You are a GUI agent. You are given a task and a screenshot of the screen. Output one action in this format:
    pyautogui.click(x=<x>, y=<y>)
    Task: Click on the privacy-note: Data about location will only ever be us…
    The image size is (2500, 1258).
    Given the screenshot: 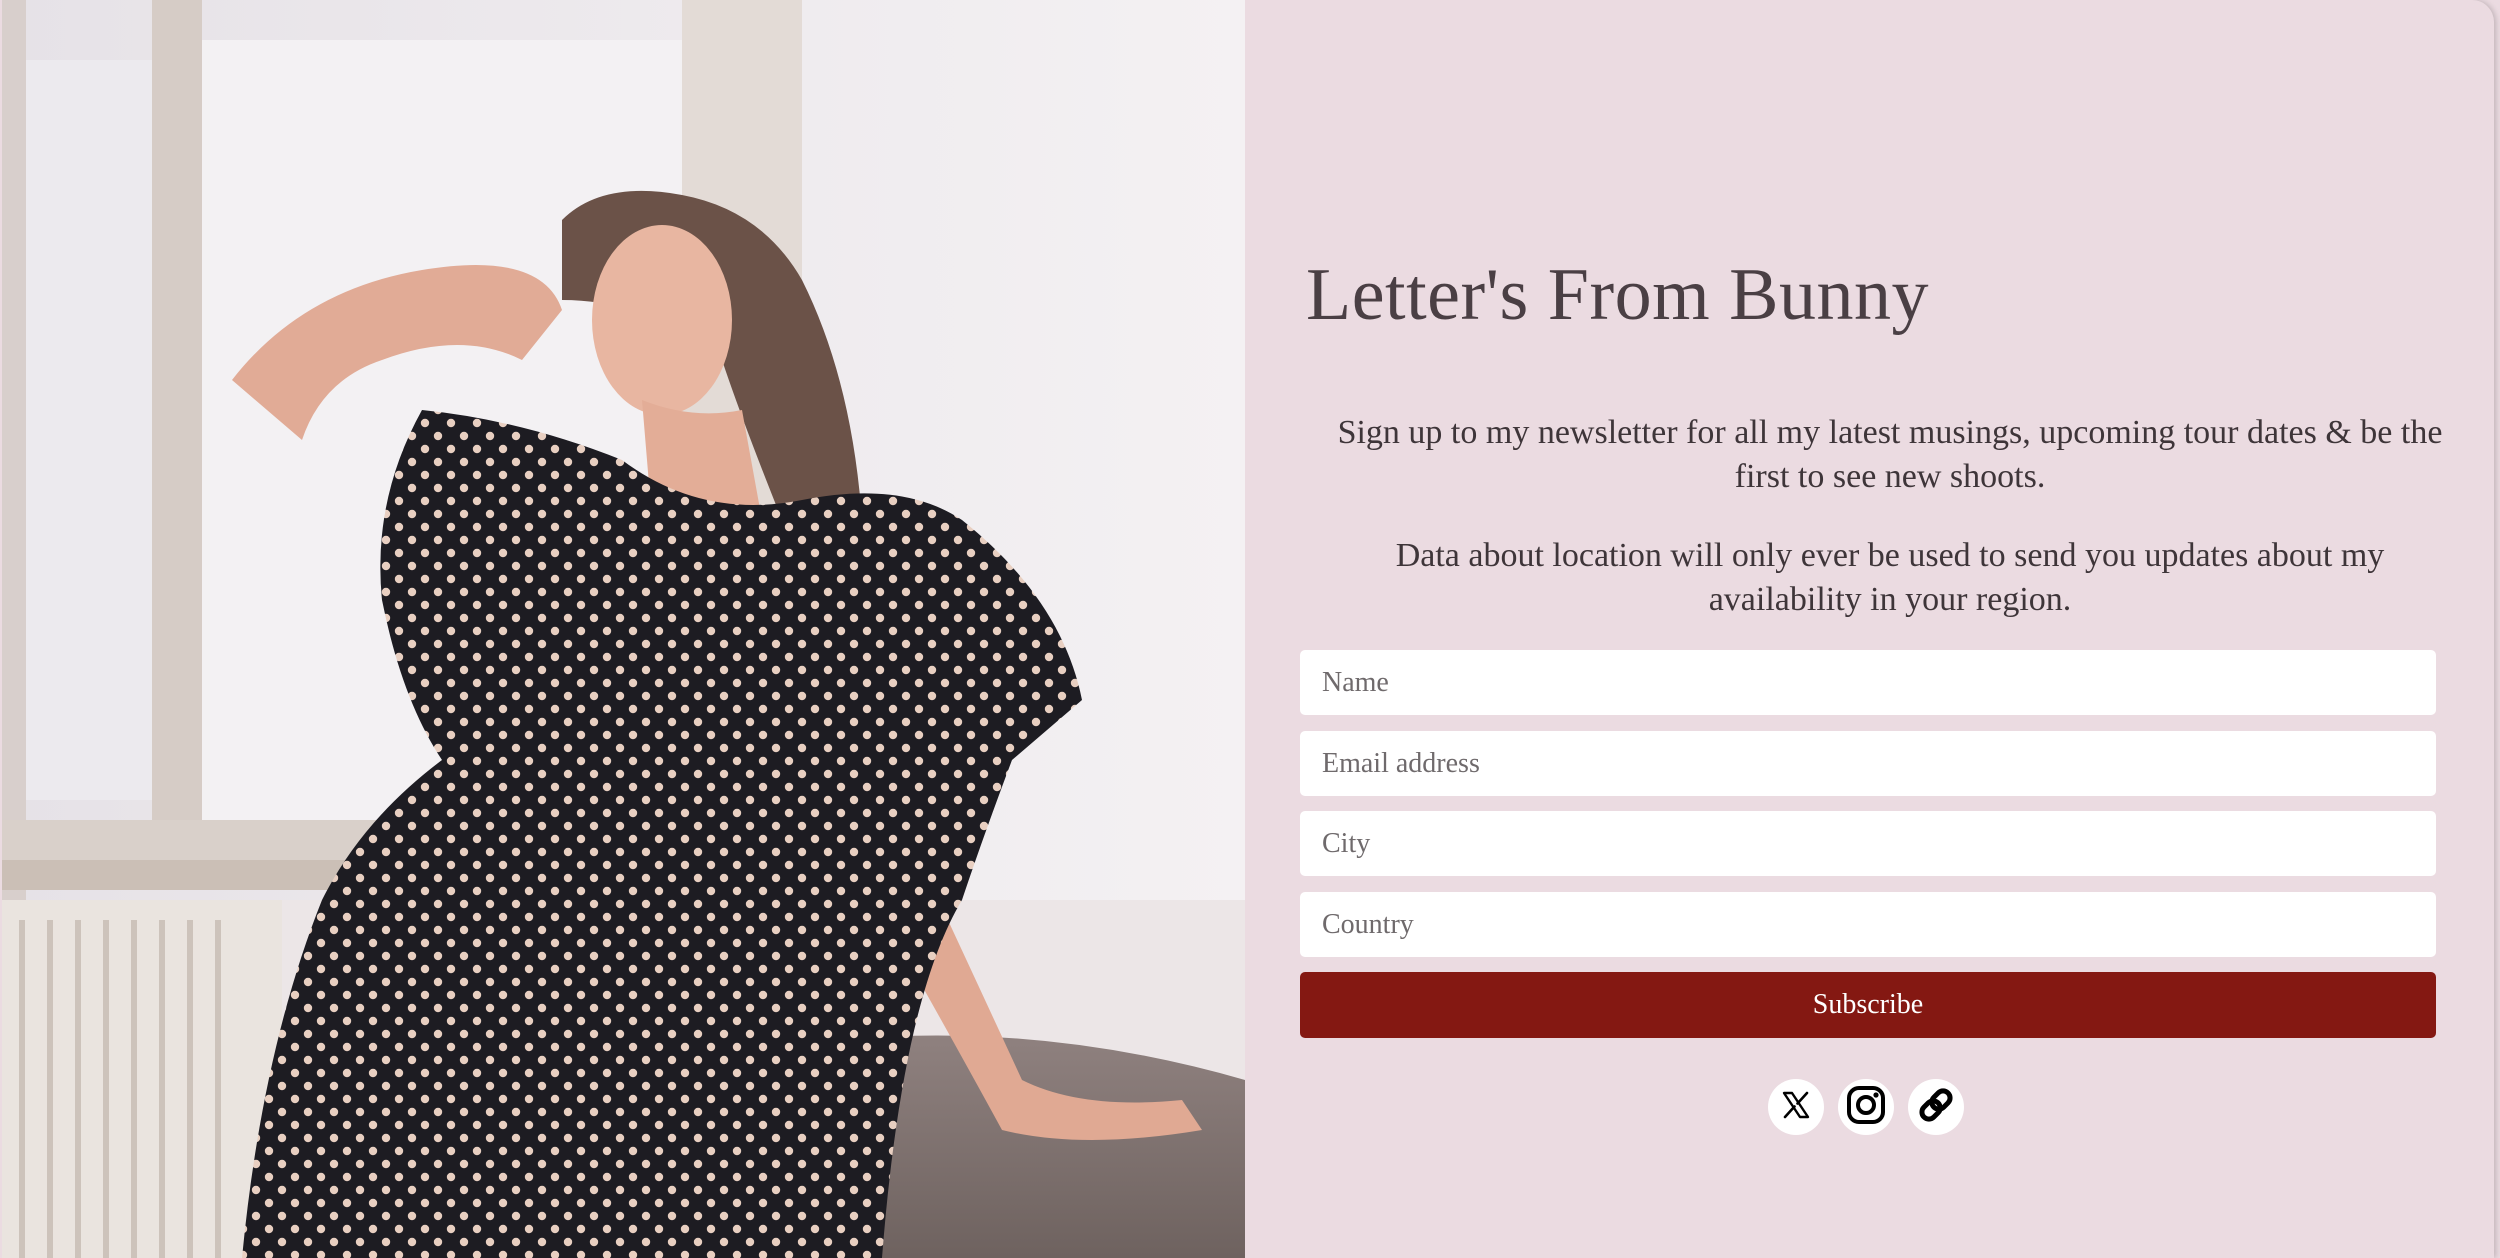 What is the action you would take?
    pyautogui.click(x=1890, y=577)
    